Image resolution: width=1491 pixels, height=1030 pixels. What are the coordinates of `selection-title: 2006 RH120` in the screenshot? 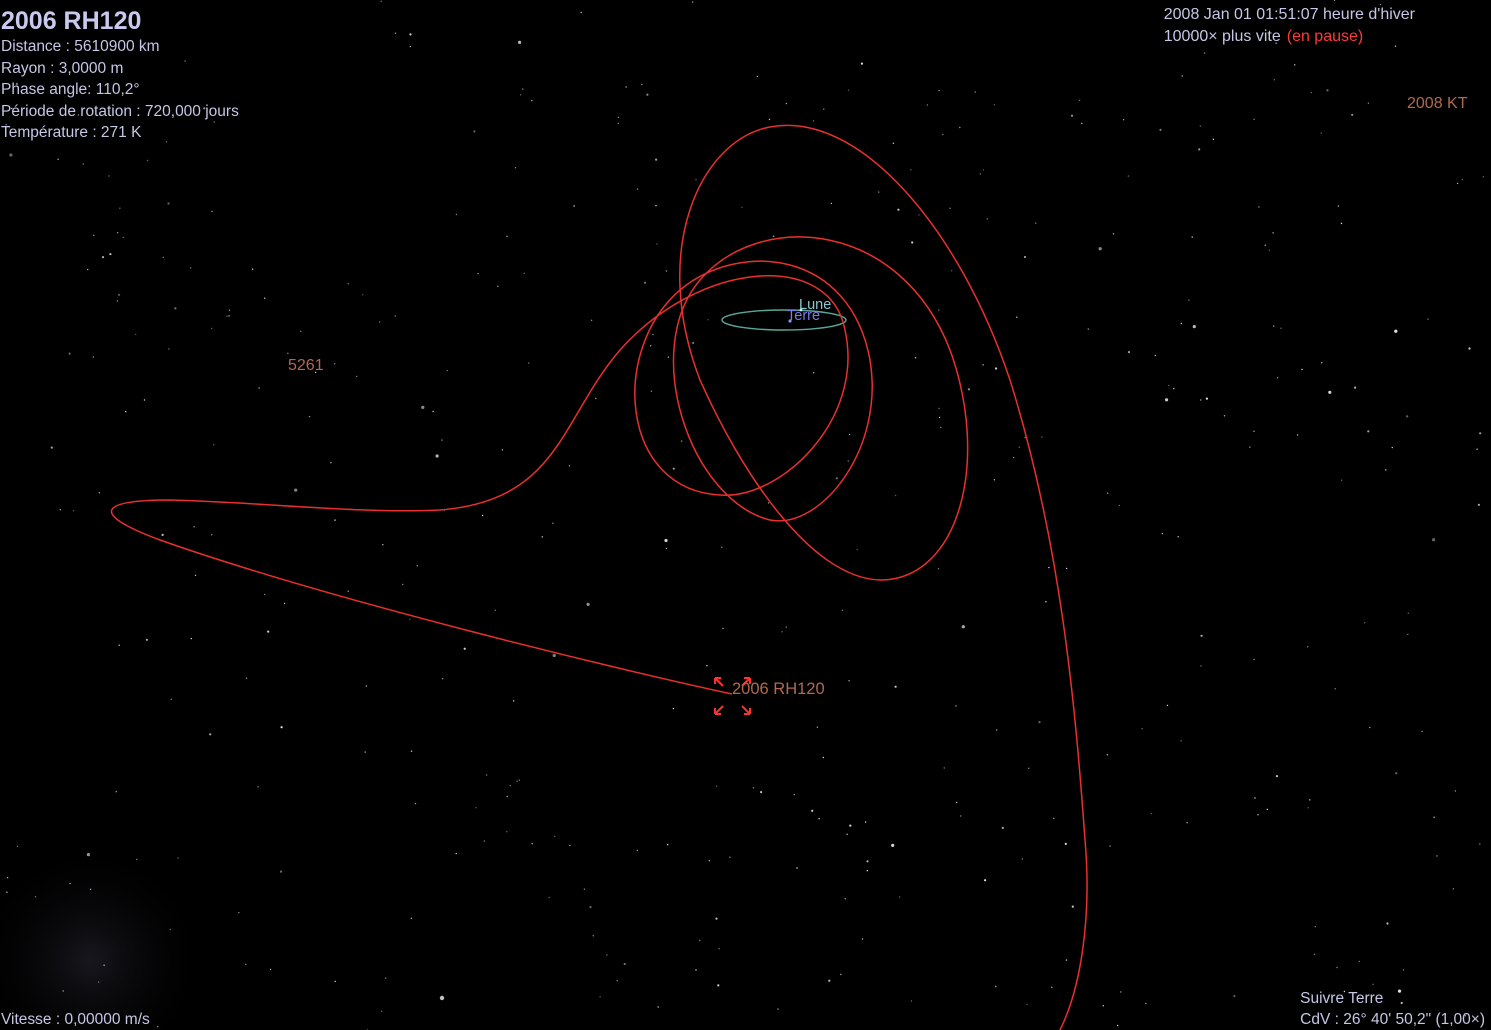 It's located at (71, 21).